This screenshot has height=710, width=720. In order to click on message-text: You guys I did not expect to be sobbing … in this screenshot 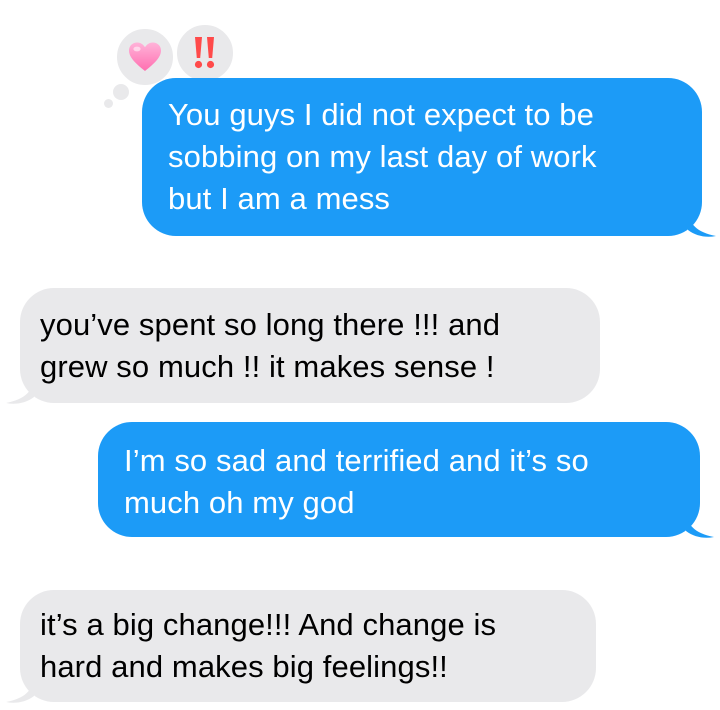, I will do `click(382, 156)`.